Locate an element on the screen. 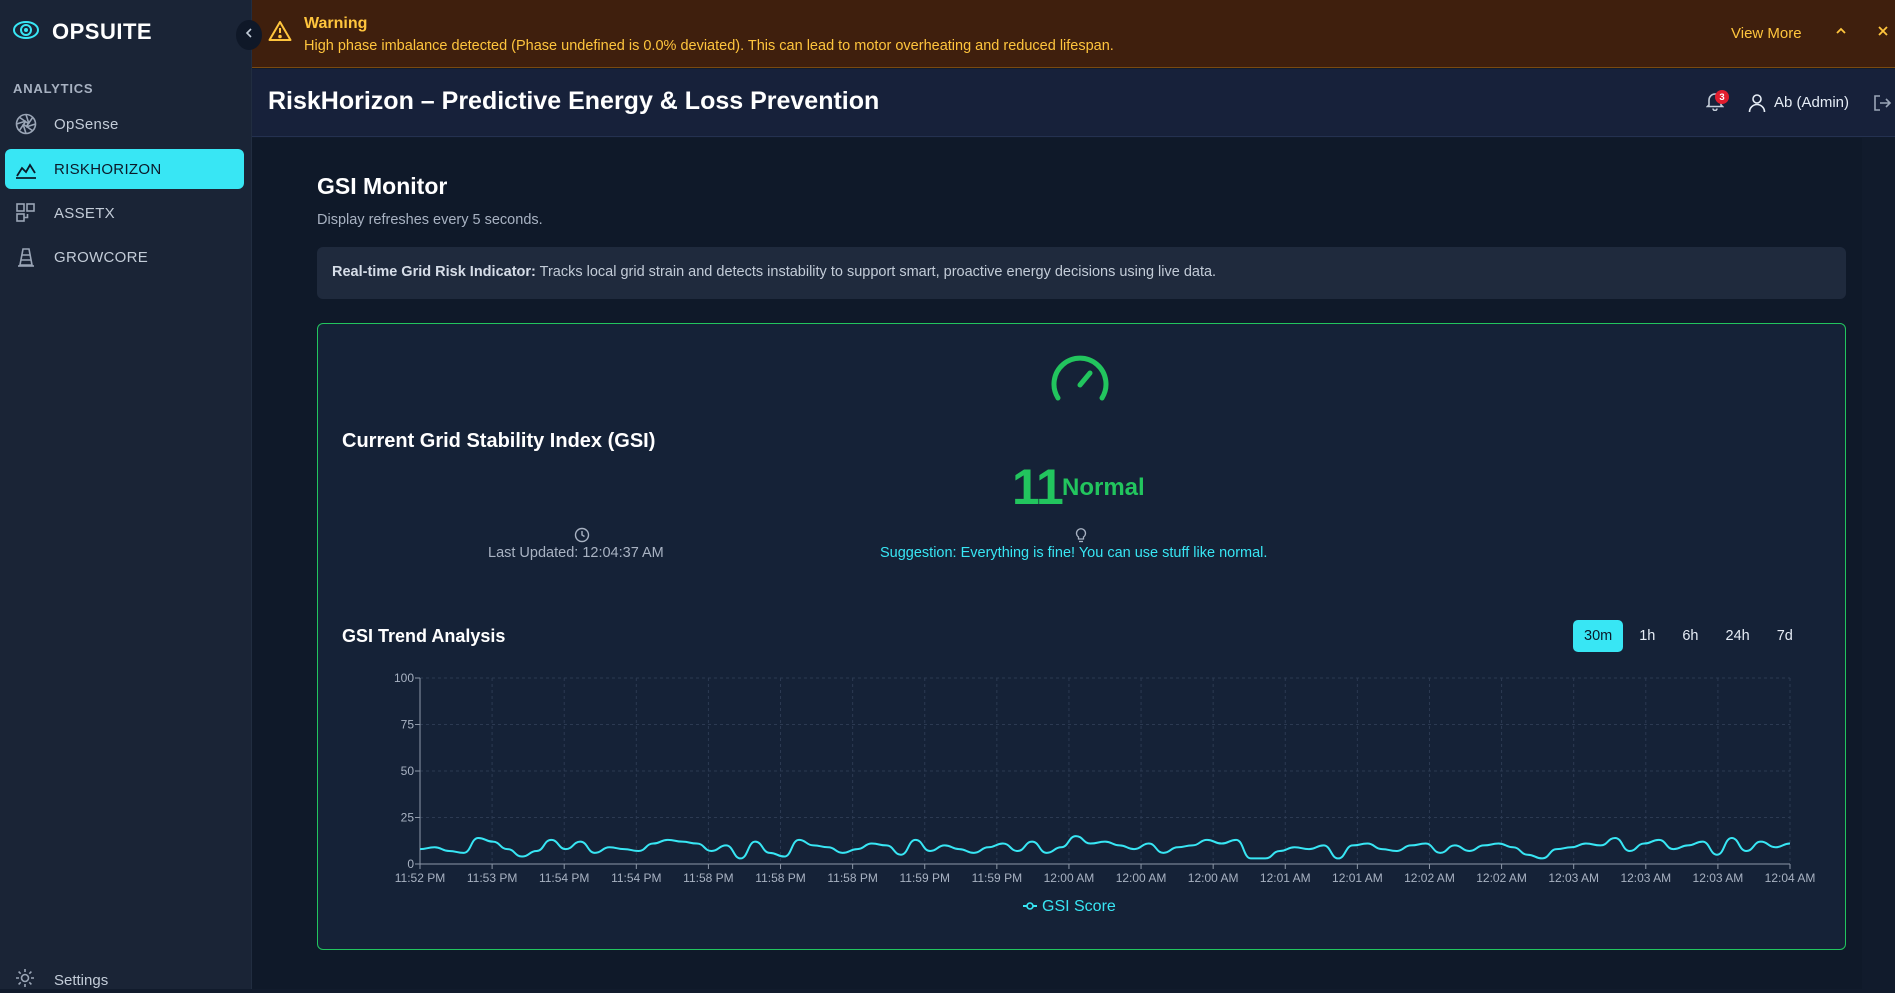 Image resolution: width=1895 pixels, height=993 pixels. sidebar-item-riskhorizon: RISKHORIZON is located at coordinates (124, 169).